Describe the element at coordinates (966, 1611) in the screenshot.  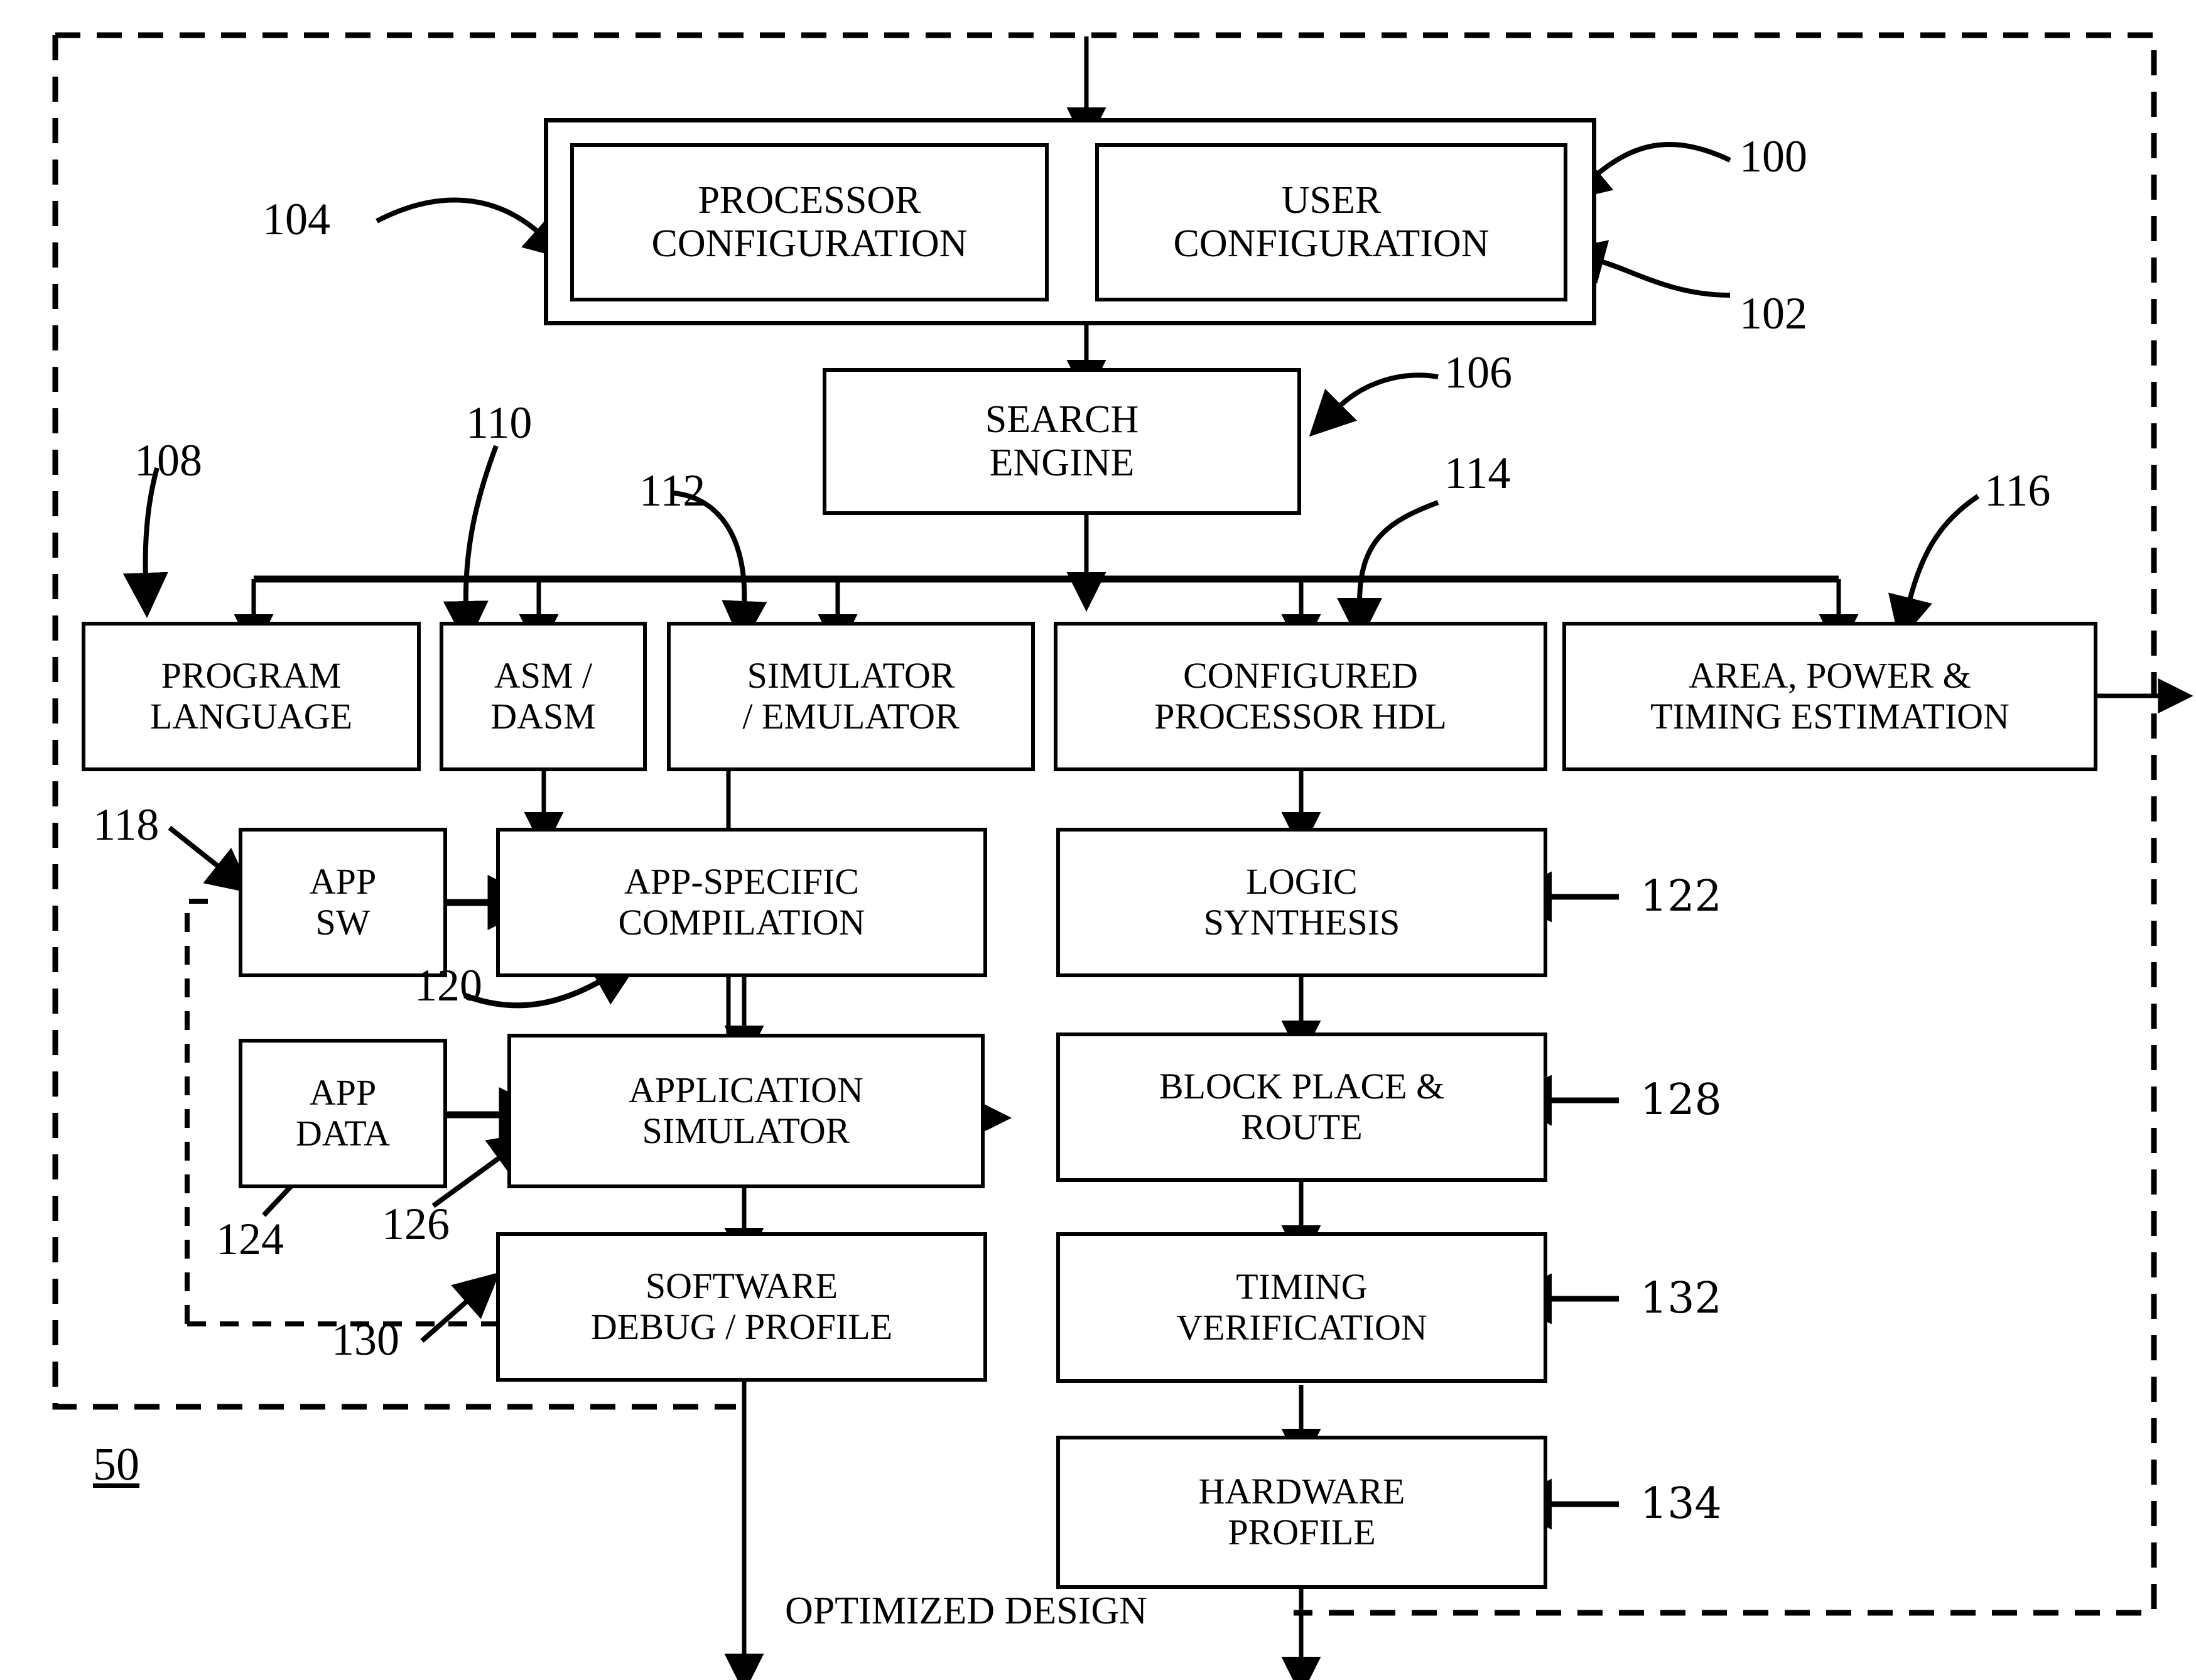
I see `optimized-design-label: OPTIMIZED DESIGN` at that location.